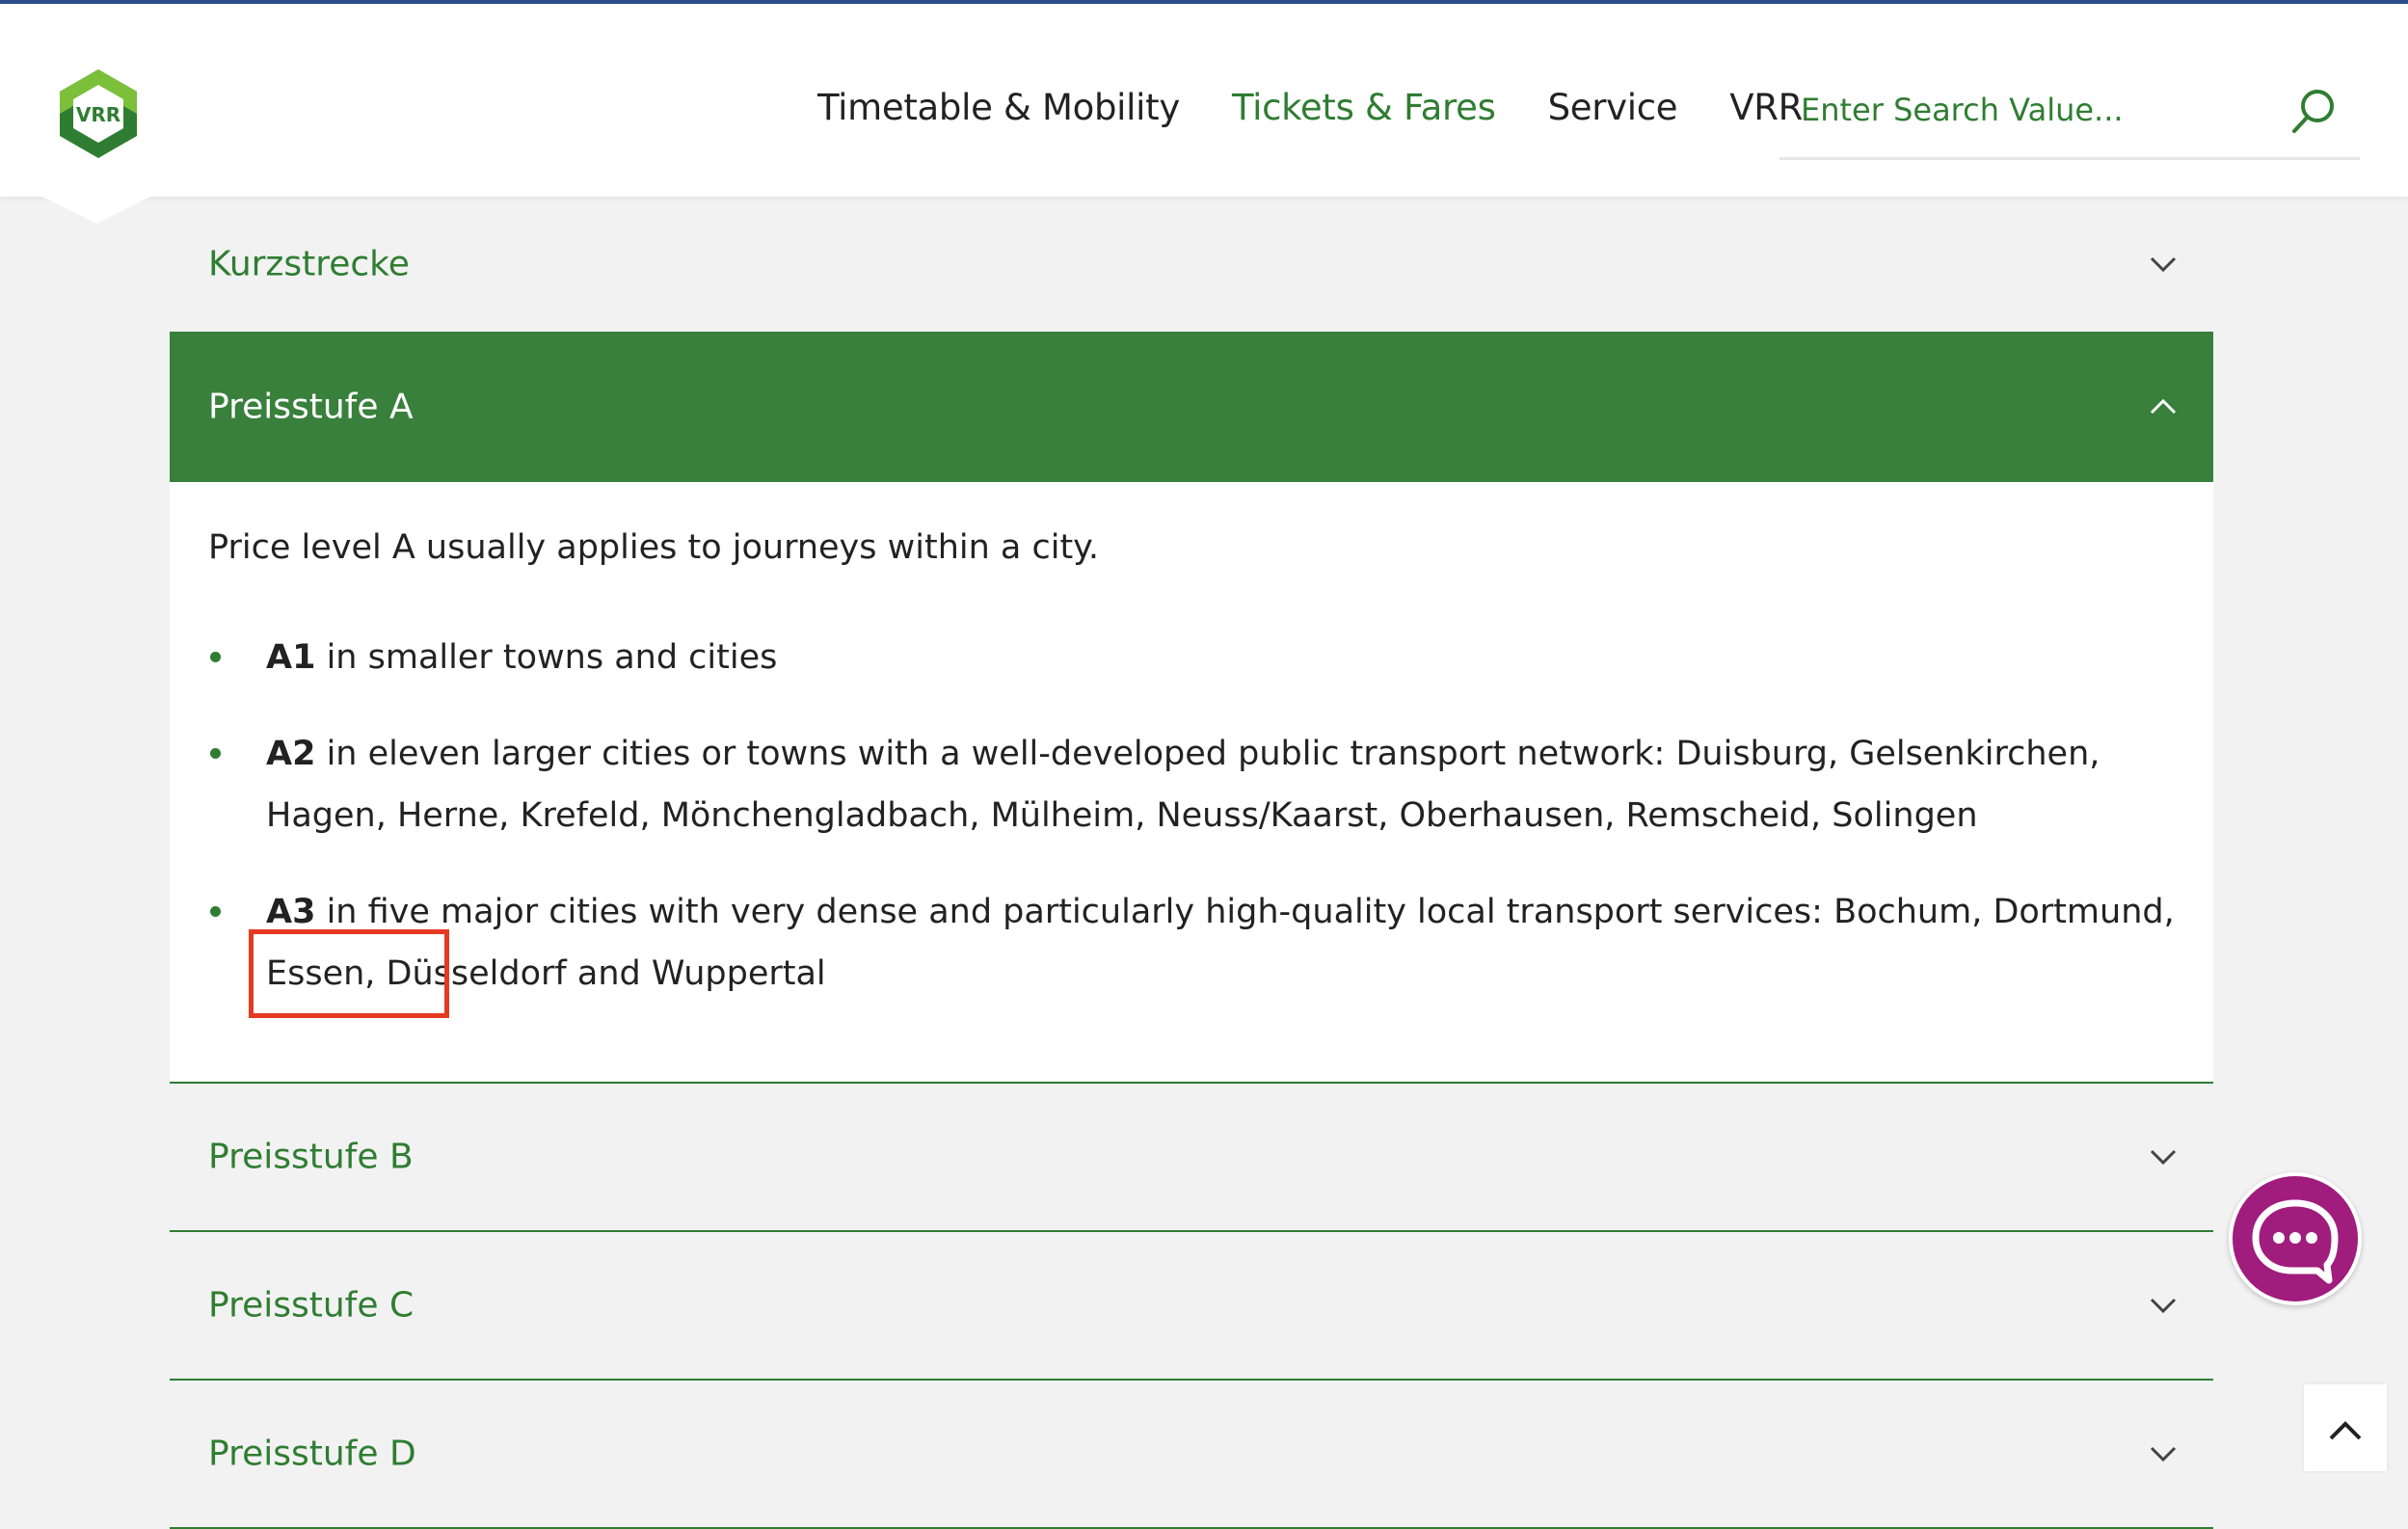 Image resolution: width=2408 pixels, height=1529 pixels. Describe the element at coordinates (312, 1454) in the screenshot. I see `accordion-title: Preisstufe D` at that location.